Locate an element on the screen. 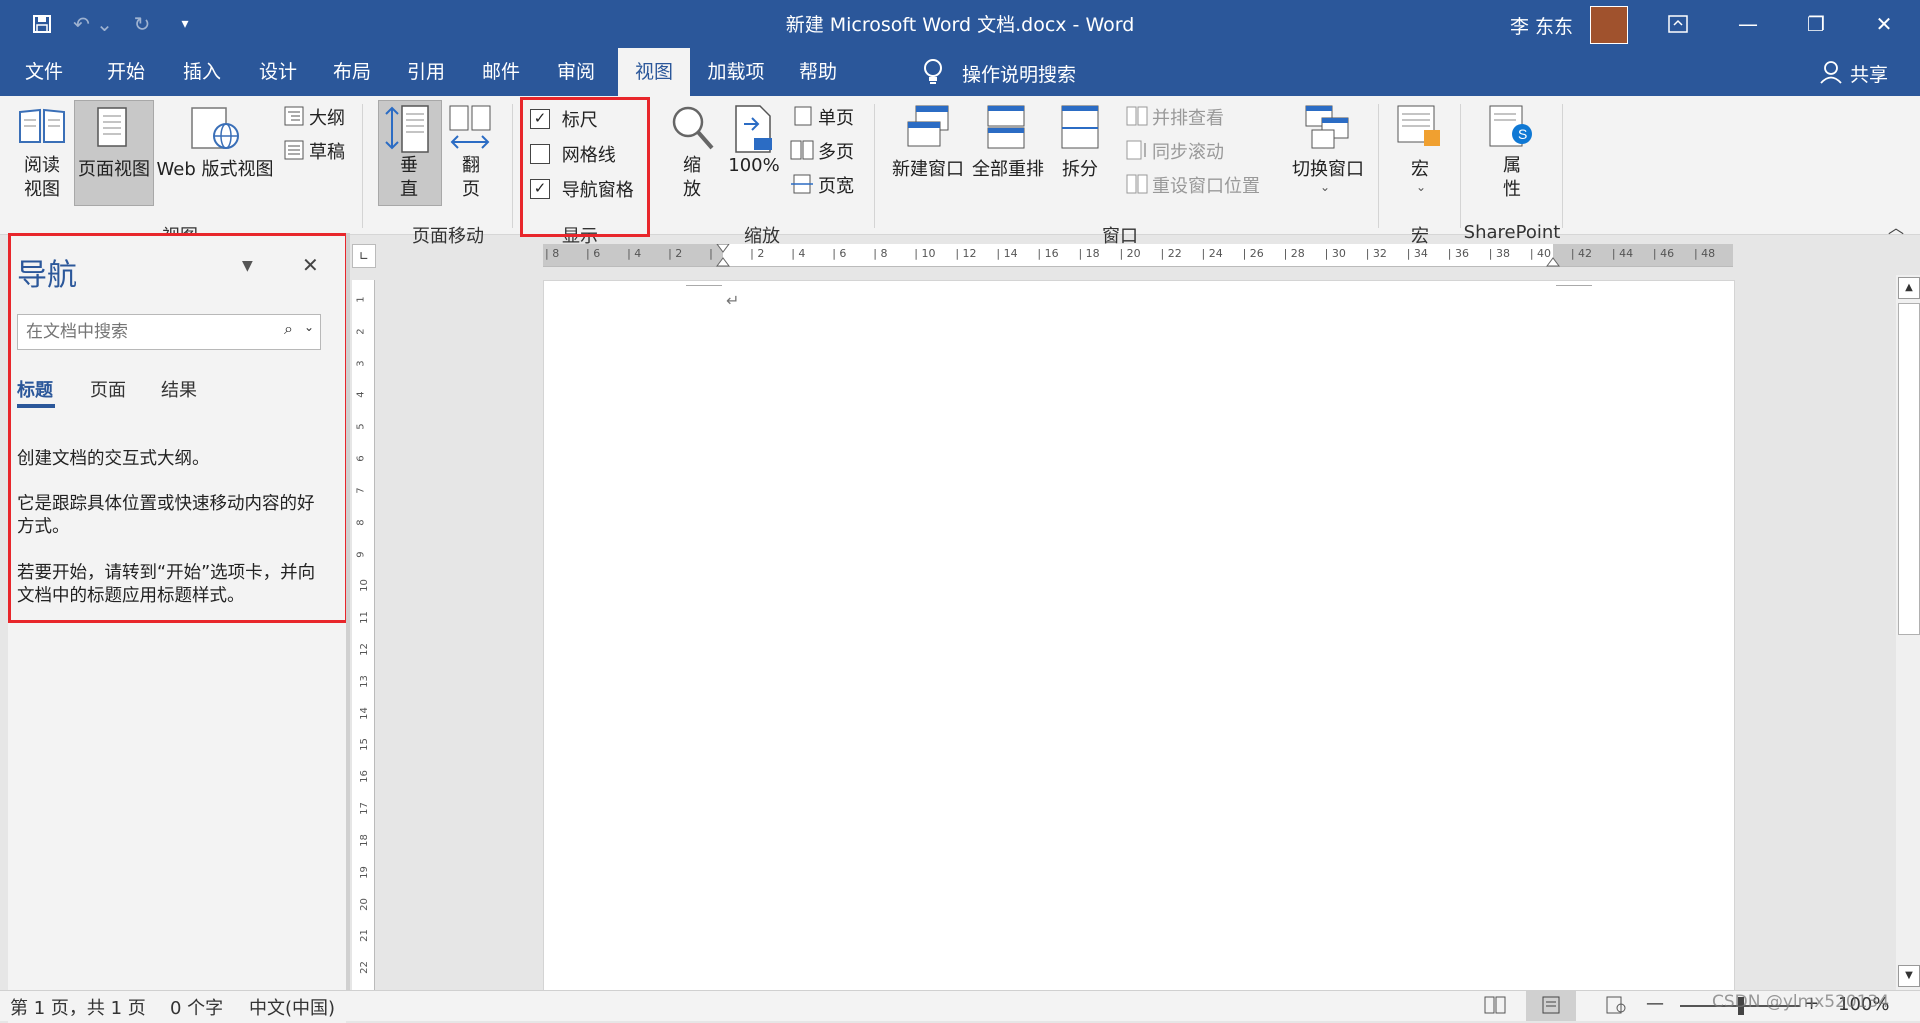 This screenshot has height=1023, width=1920. multiple-pages-icon is located at coordinates (802, 152).